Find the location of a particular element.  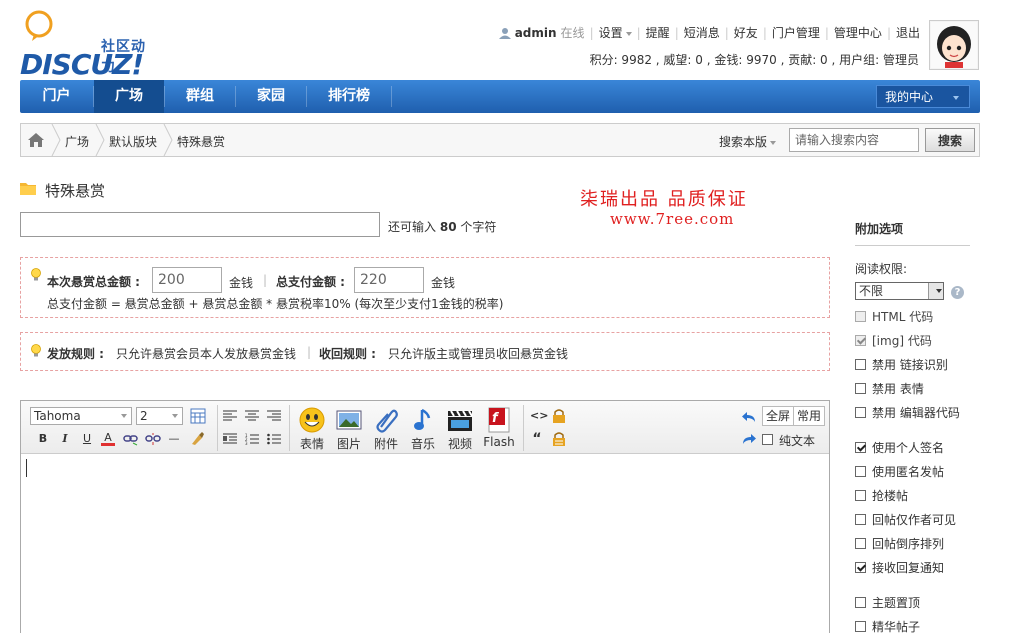

unordered-list-icon is located at coordinates (274, 439).